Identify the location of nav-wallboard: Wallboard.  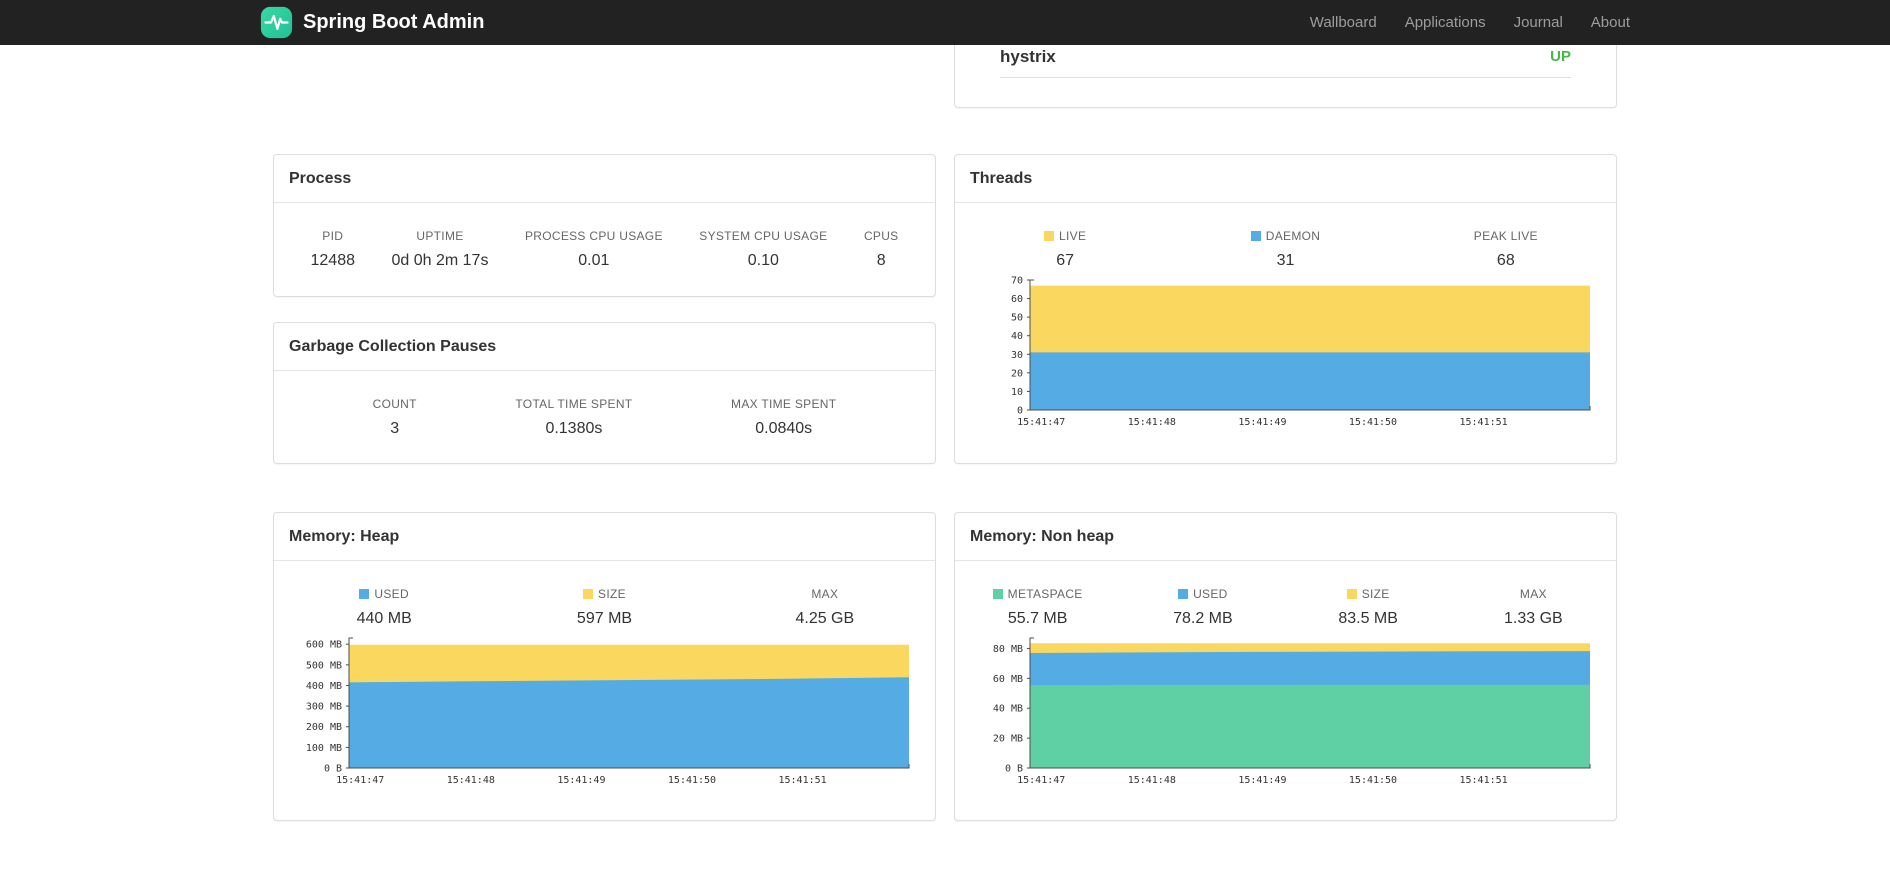
(1343, 22).